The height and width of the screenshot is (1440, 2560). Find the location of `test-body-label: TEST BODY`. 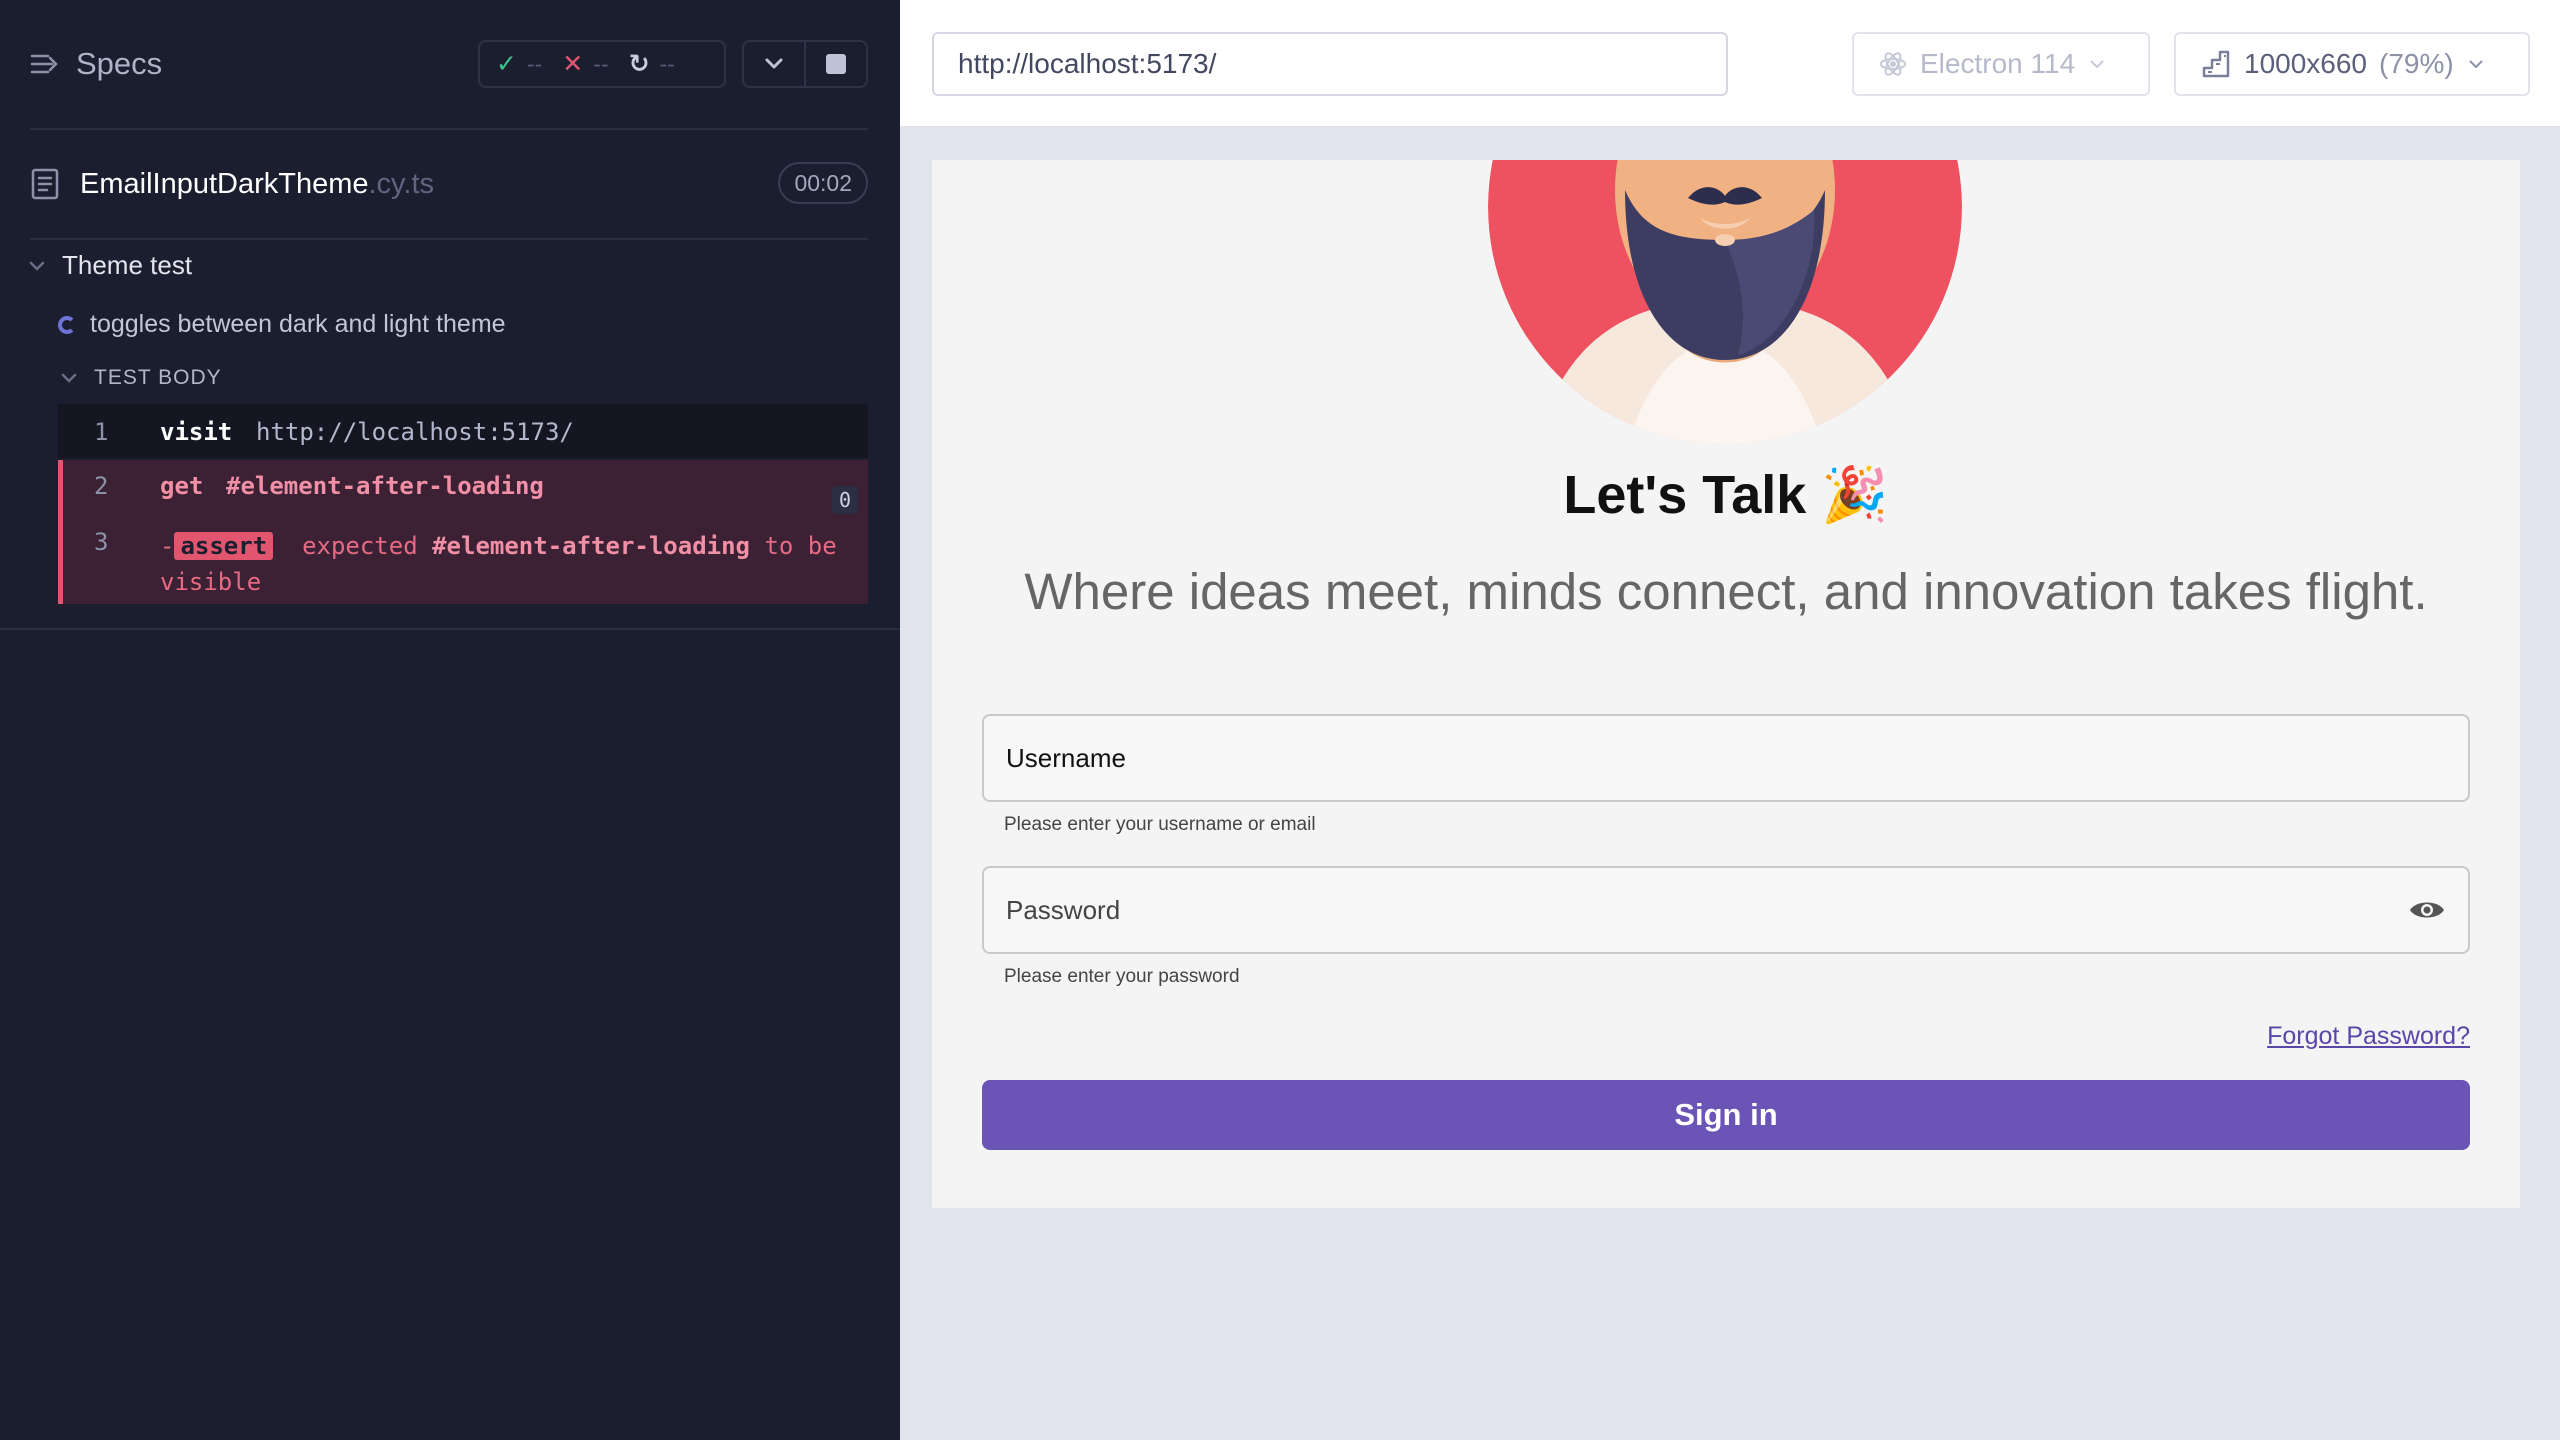

test-body-label: TEST BODY is located at coordinates (158, 377).